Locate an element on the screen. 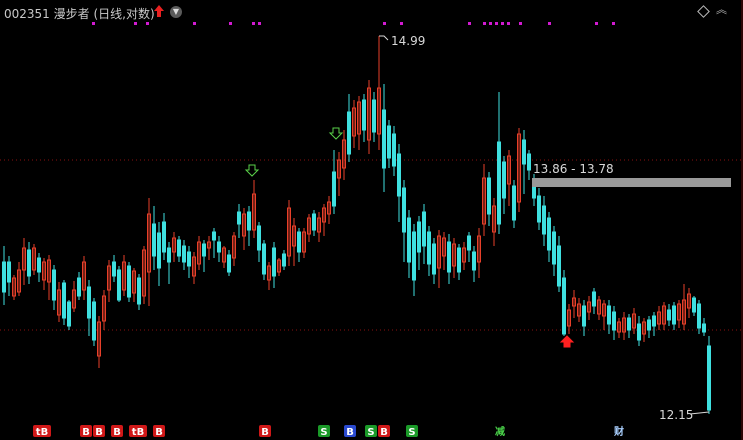 The image size is (743, 440). chart-header: 002351 漫步者 (日线,对数) ▼ ︽ is located at coordinates (371, 11).